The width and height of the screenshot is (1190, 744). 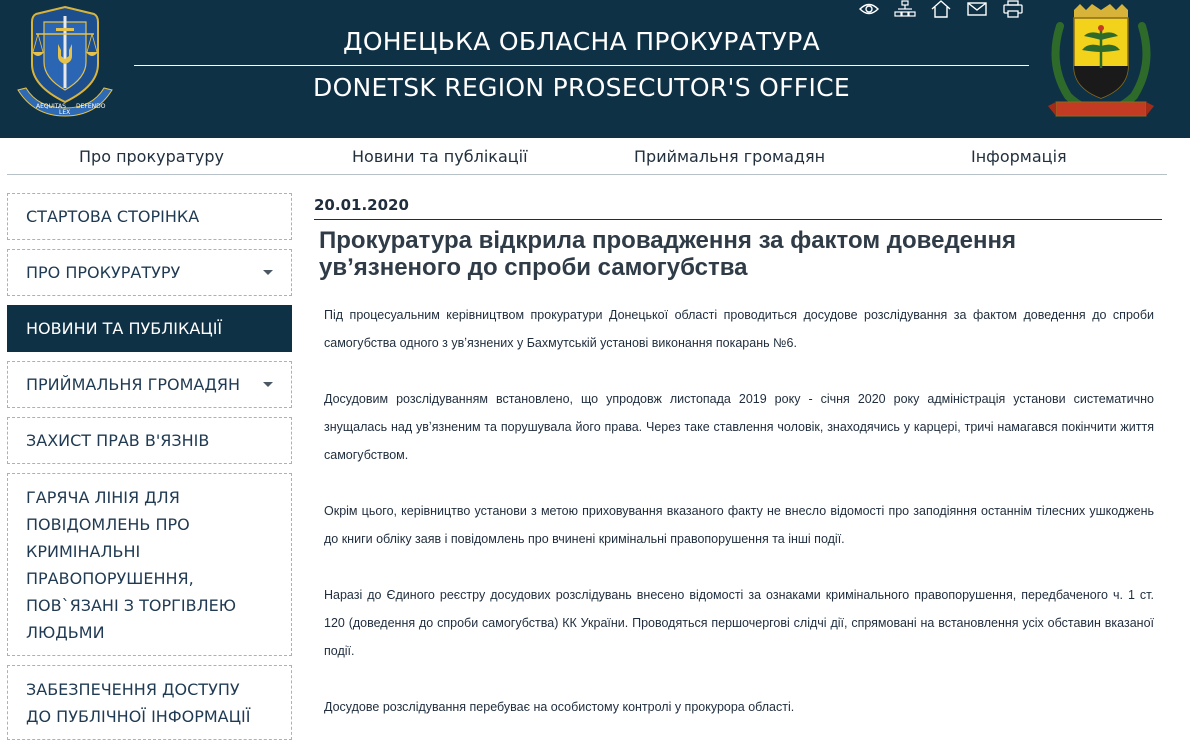 I want to click on topnav-item-about: Про прокуратуру, so click(x=151, y=156).